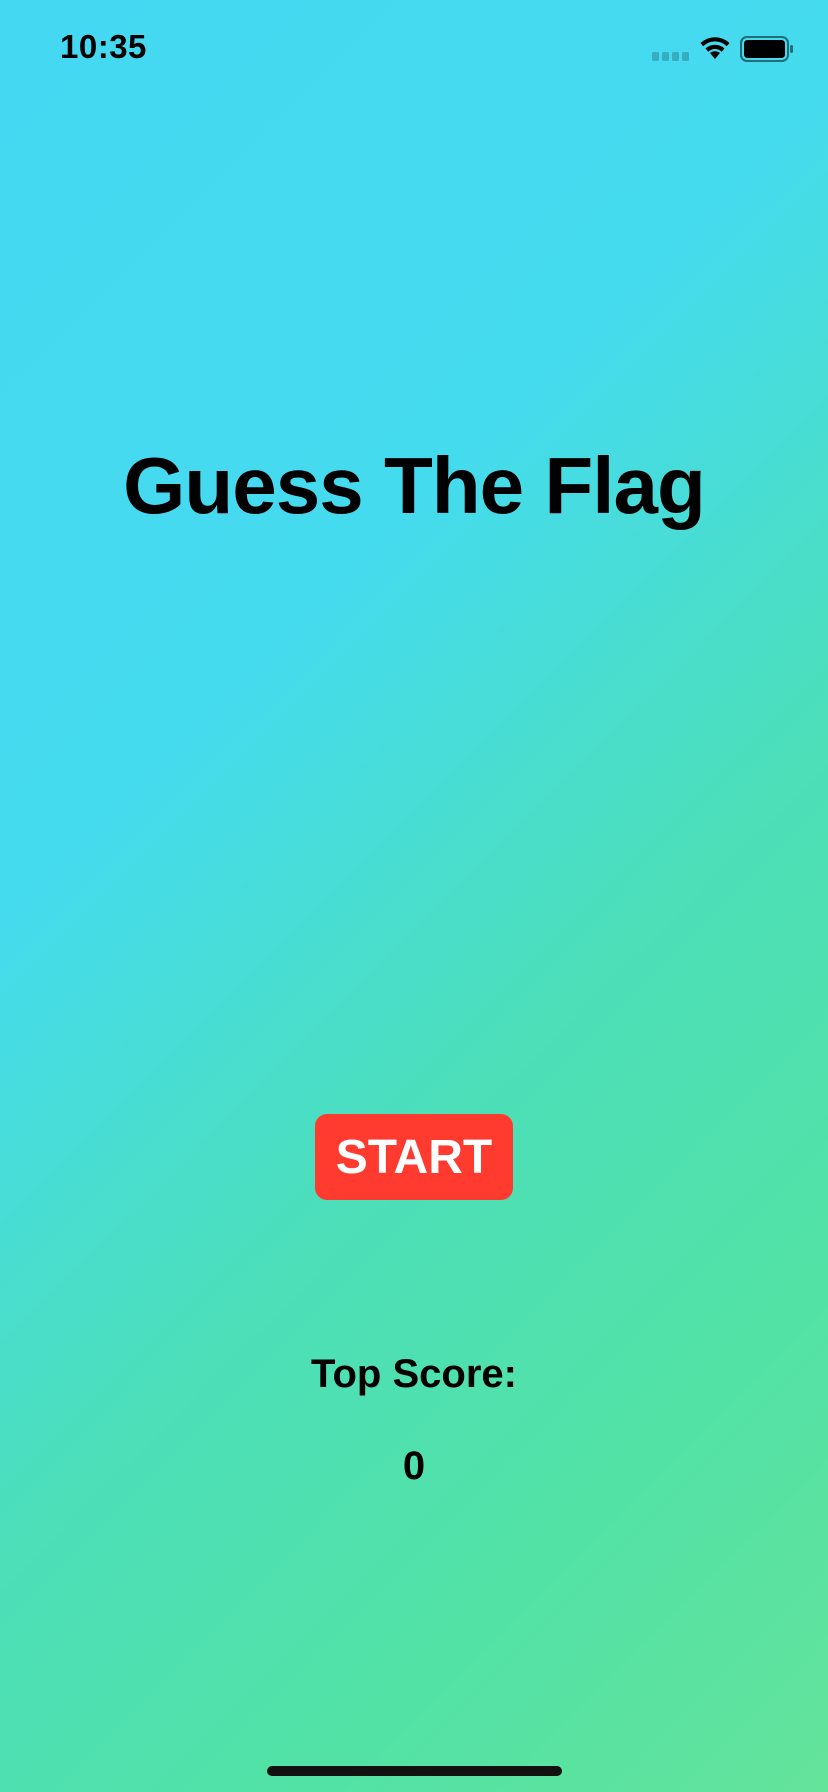  Describe the element at coordinates (715, 48) in the screenshot. I see `wifi-icon` at that location.